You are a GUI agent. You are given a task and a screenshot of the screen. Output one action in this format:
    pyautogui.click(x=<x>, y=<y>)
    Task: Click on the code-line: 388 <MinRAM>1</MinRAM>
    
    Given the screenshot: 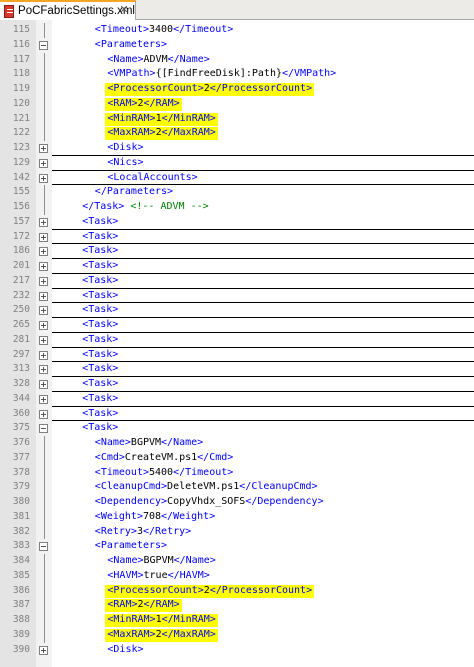 What is the action you would take?
    pyautogui.click(x=237, y=620)
    